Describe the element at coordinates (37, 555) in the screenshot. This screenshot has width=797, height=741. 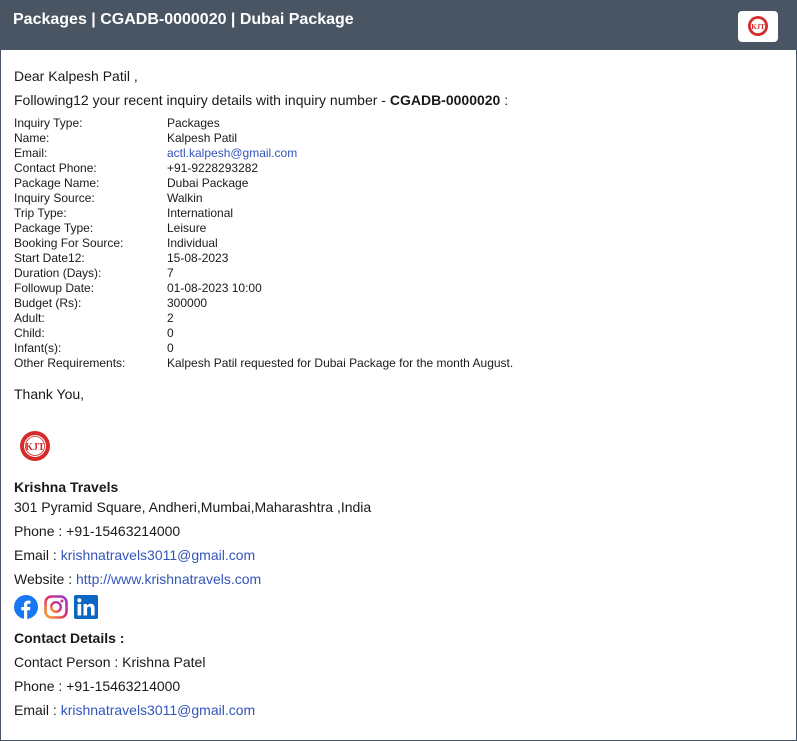
I see `company-email-label: Email :` at that location.